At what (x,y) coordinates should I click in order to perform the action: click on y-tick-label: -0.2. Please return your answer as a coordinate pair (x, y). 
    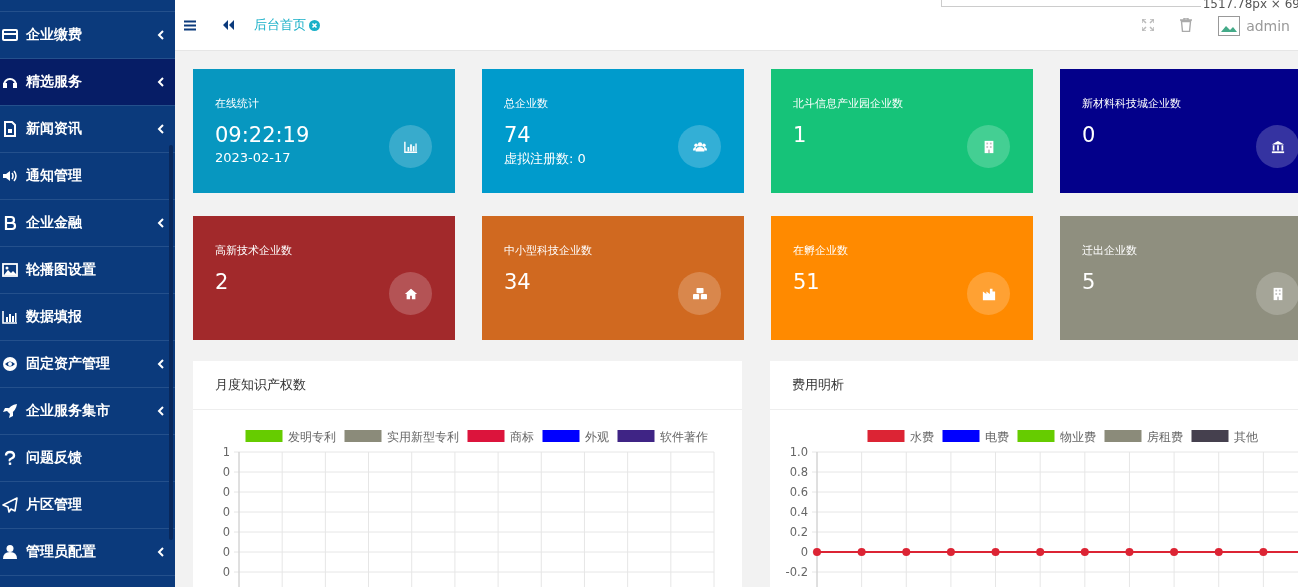
    Looking at the image, I should click on (796, 572).